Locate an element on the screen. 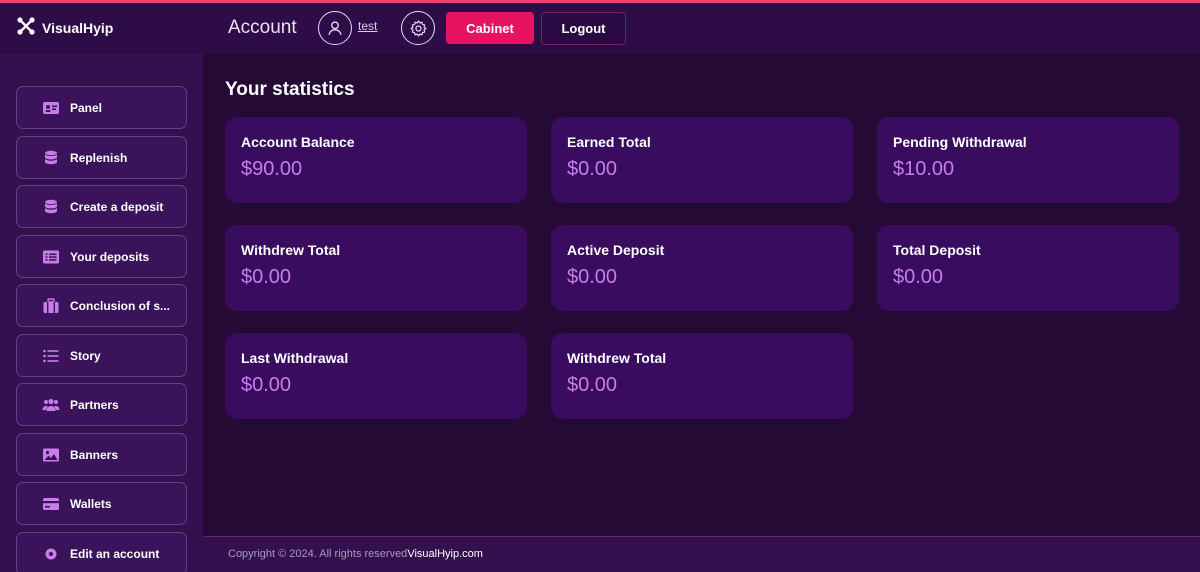 The width and height of the screenshot is (1200, 572). logo-text: VisualHyip is located at coordinates (78, 28).